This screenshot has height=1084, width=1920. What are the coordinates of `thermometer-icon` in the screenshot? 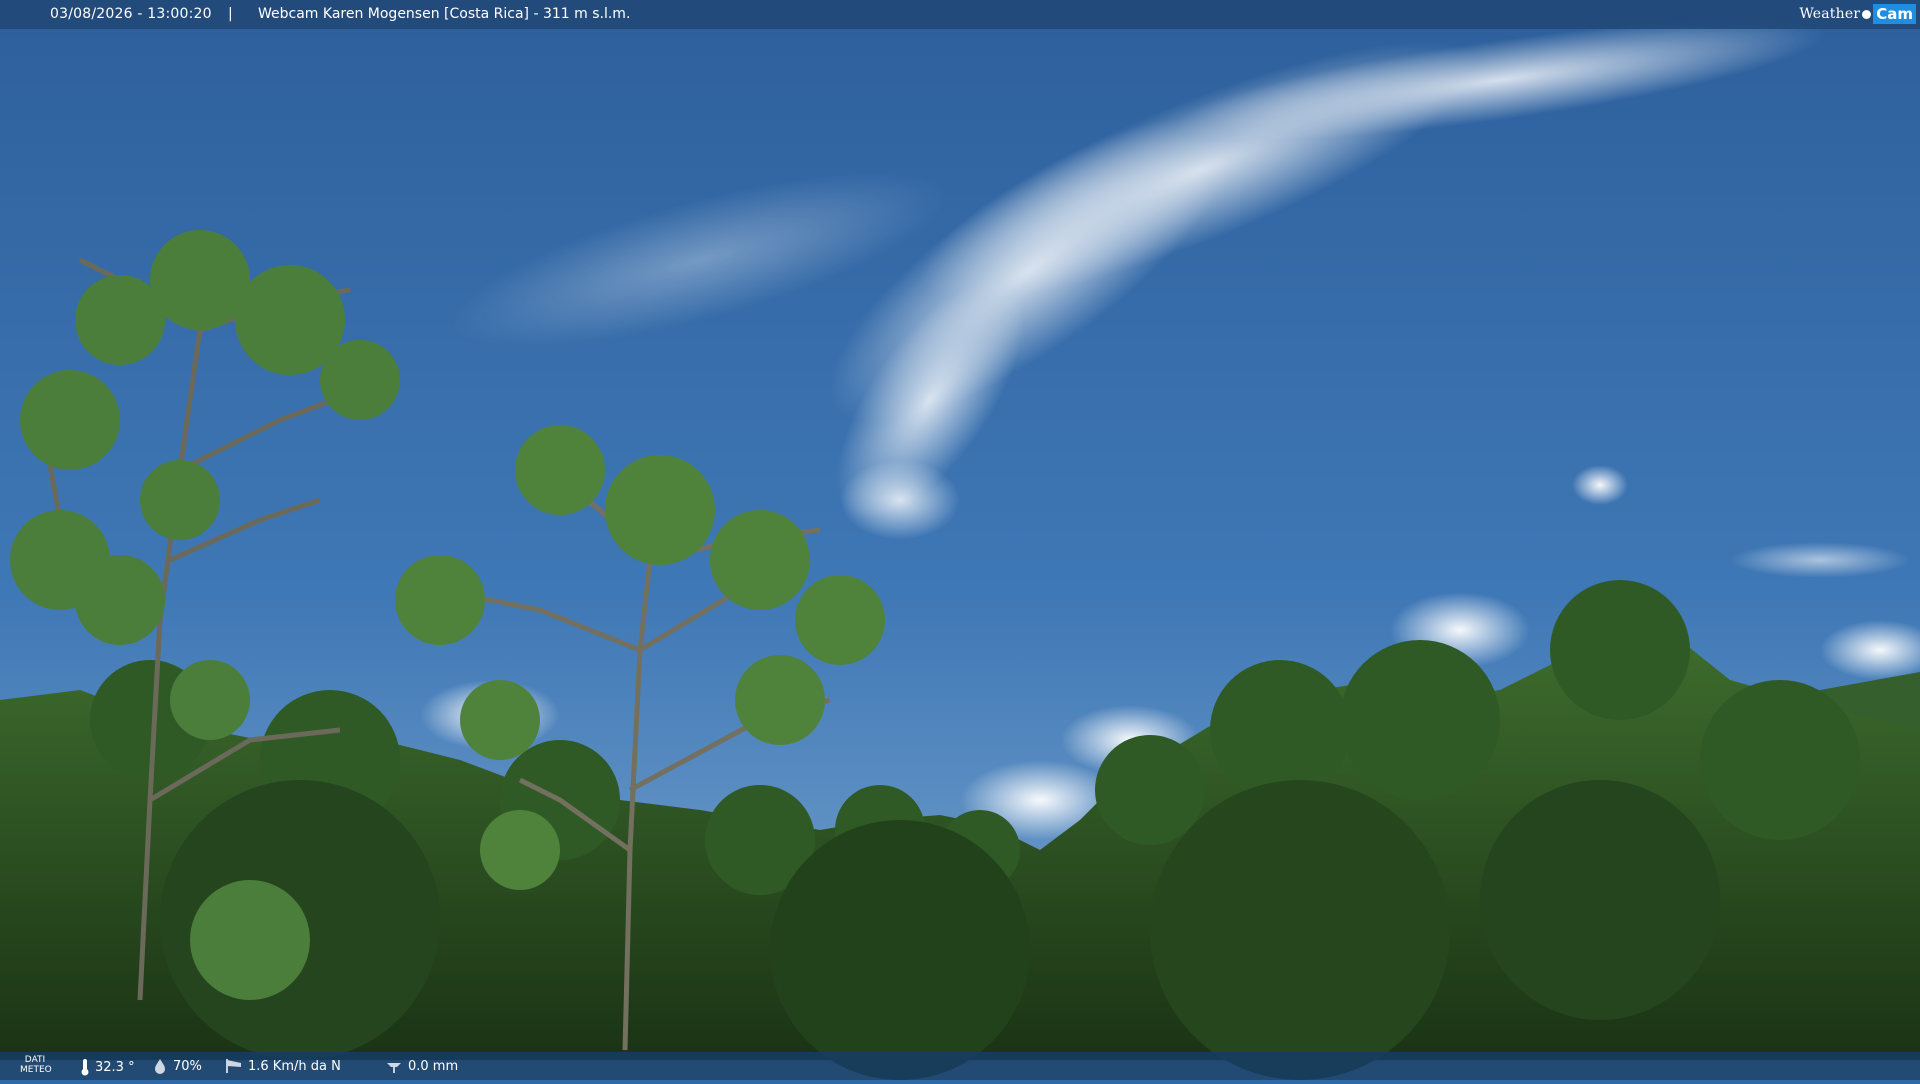 It's located at (85, 1067).